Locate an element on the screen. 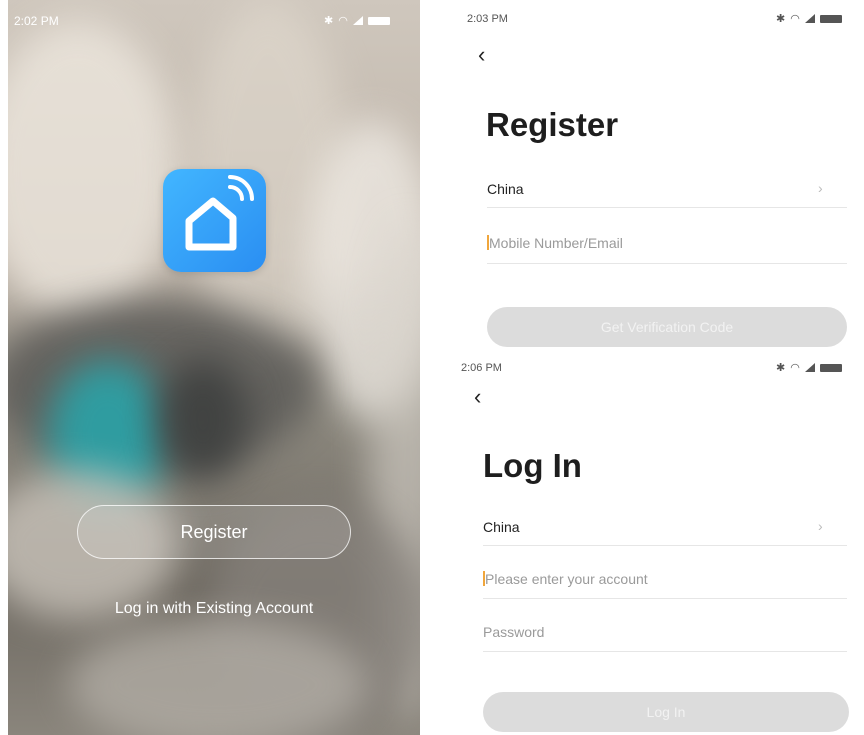 The image size is (864, 735). smart-home-icon is located at coordinates (214, 220).